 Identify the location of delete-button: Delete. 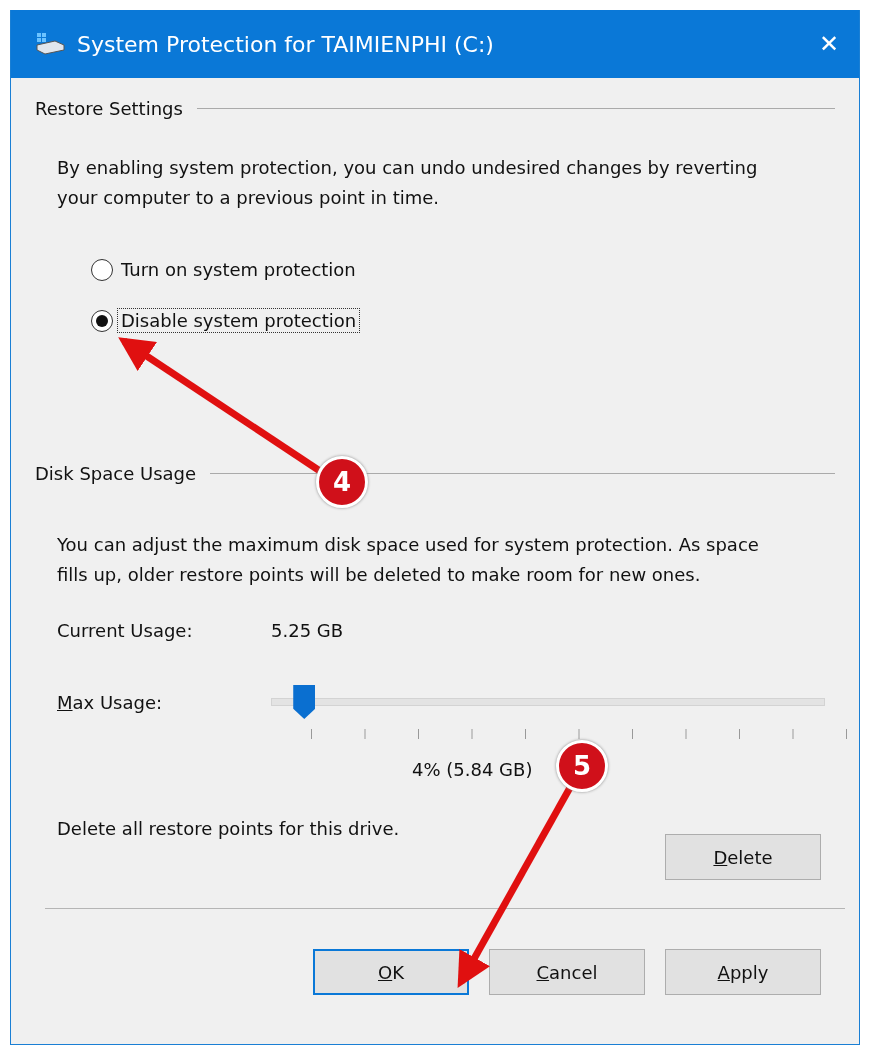
(743, 857).